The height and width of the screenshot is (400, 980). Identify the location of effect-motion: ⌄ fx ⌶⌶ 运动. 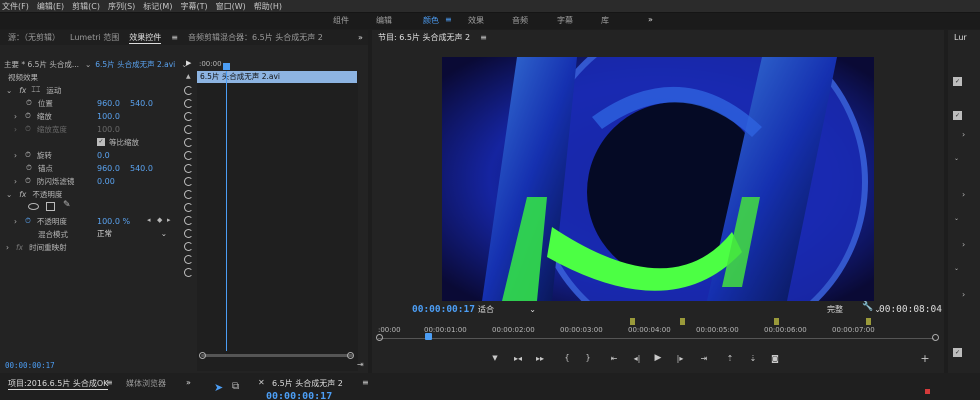
(33, 90).